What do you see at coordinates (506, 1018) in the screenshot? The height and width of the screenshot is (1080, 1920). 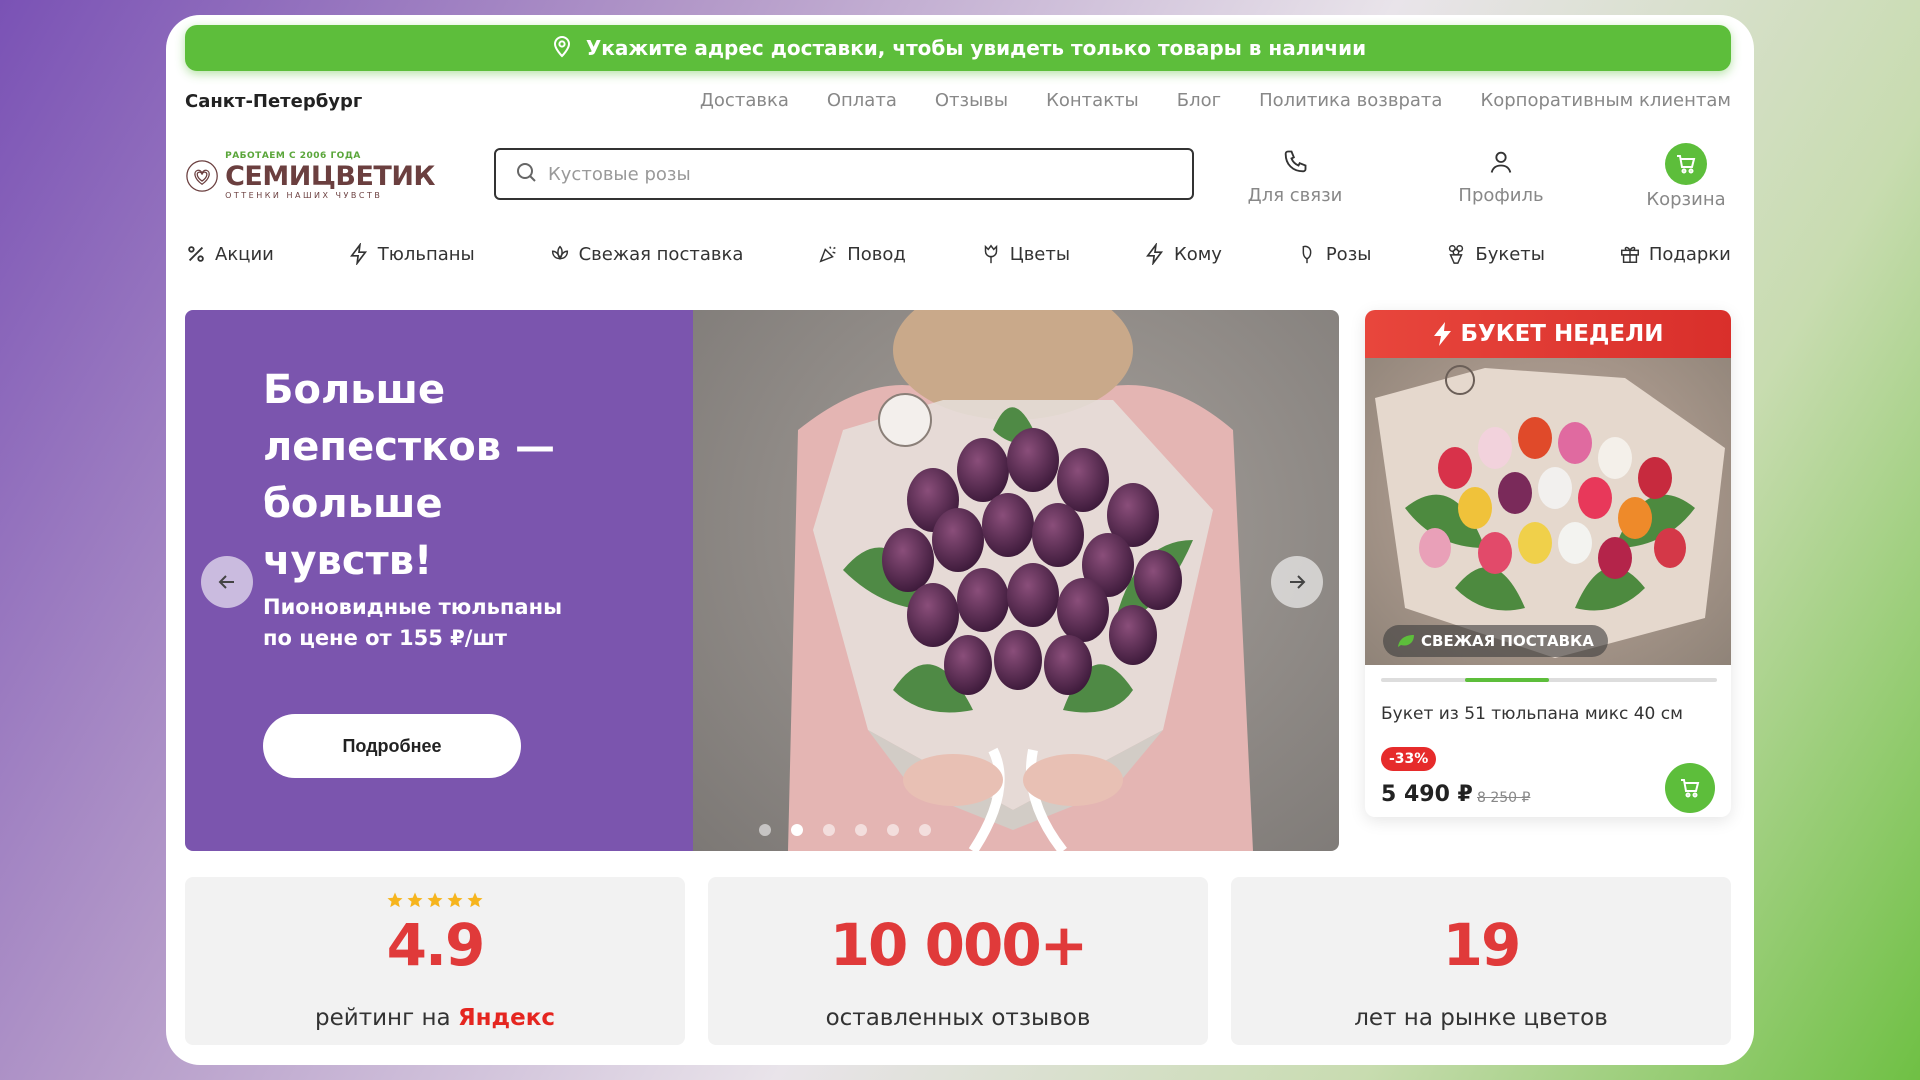 I see `yandex-logo: Яндекс` at bounding box center [506, 1018].